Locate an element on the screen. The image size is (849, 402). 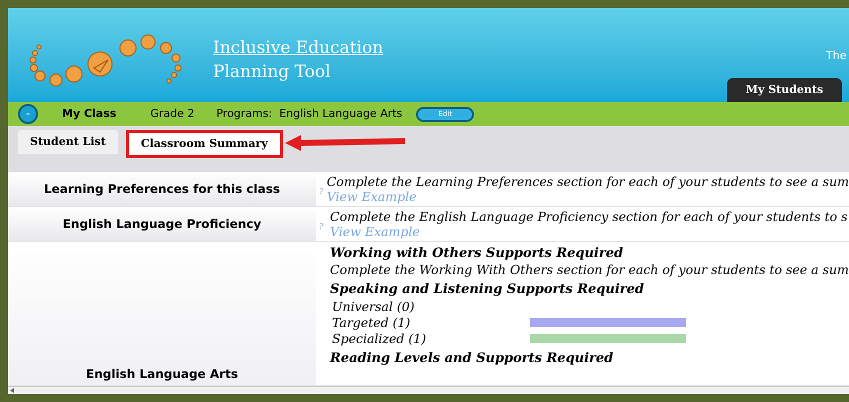
level-label: Universal (0) is located at coordinates (373, 306).